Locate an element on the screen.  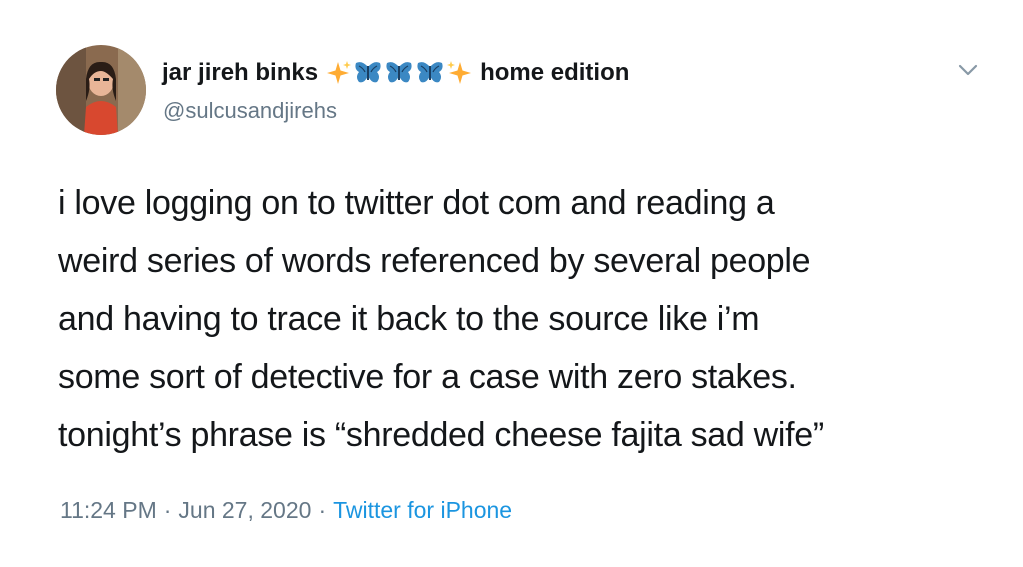
tweet-date: Jun 27, 2020 is located at coordinates (244, 510).